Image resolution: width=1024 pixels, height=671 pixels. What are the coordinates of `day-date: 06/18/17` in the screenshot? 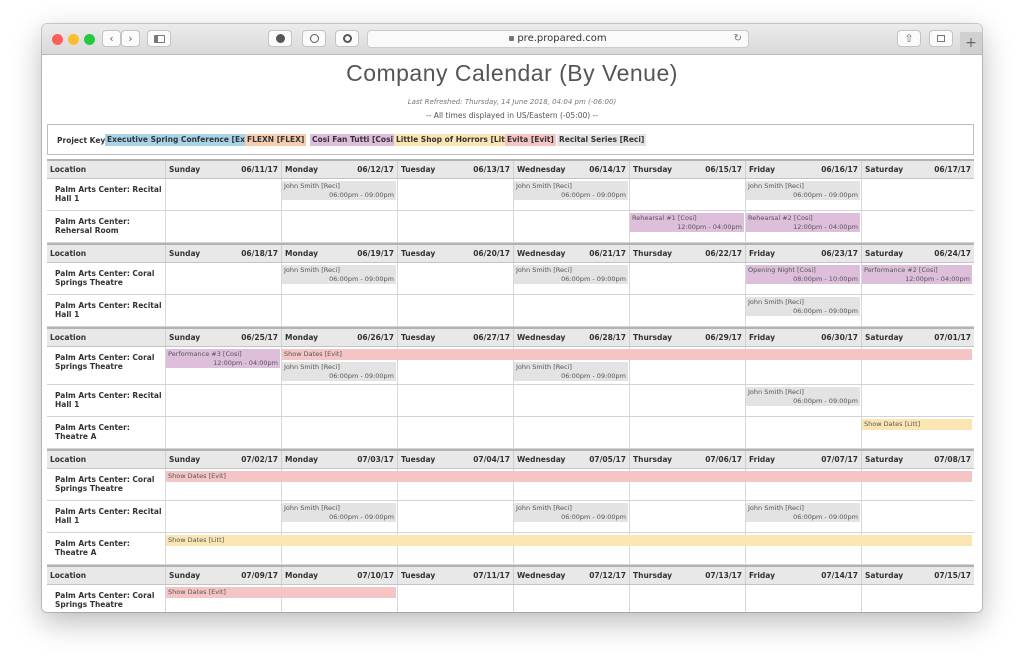 It's located at (259, 253).